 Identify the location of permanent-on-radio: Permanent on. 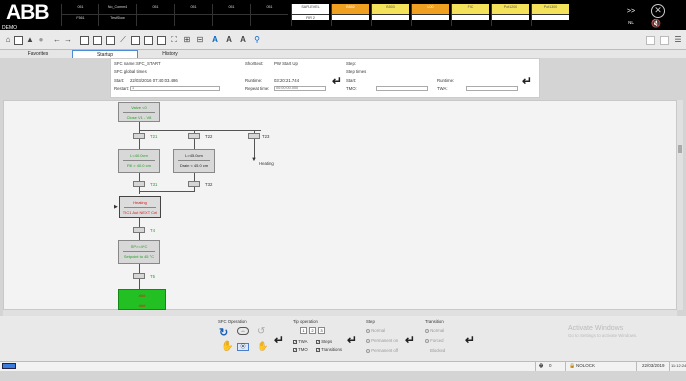
(382, 340).